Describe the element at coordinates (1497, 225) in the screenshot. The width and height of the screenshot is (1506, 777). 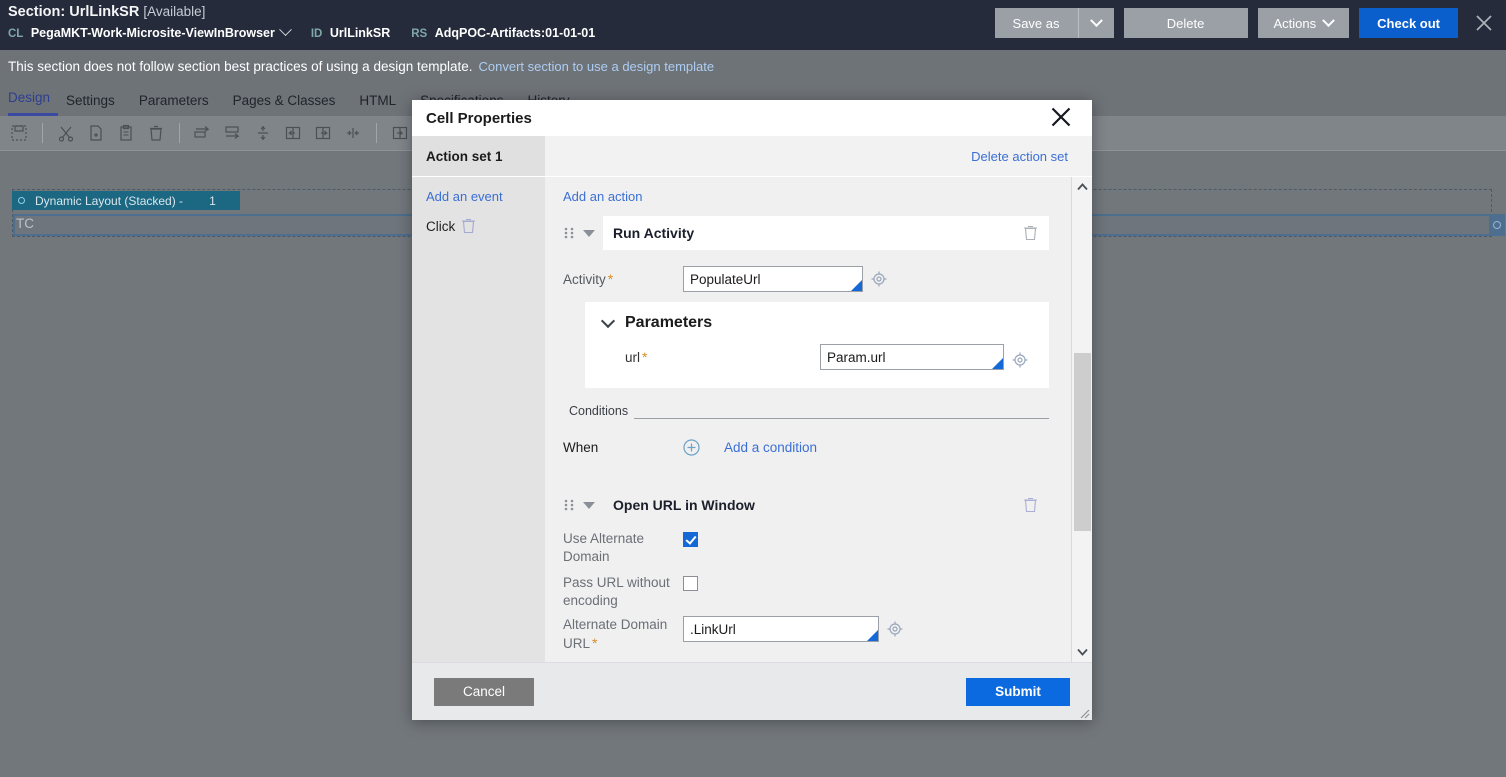
I see `cell-properties-icon` at that location.